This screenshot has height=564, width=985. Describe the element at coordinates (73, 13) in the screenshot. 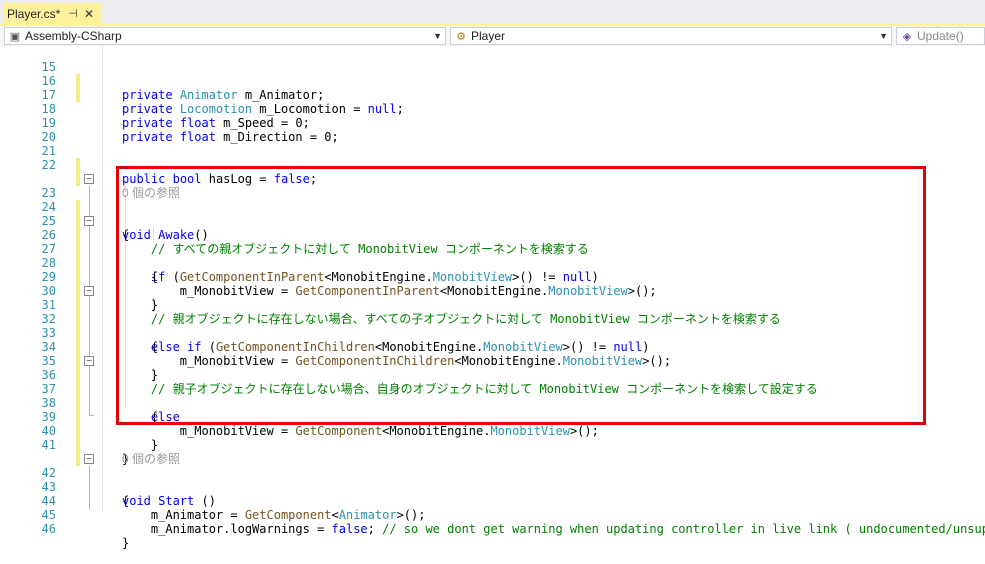

I see `pin-icon: ⊣` at that location.